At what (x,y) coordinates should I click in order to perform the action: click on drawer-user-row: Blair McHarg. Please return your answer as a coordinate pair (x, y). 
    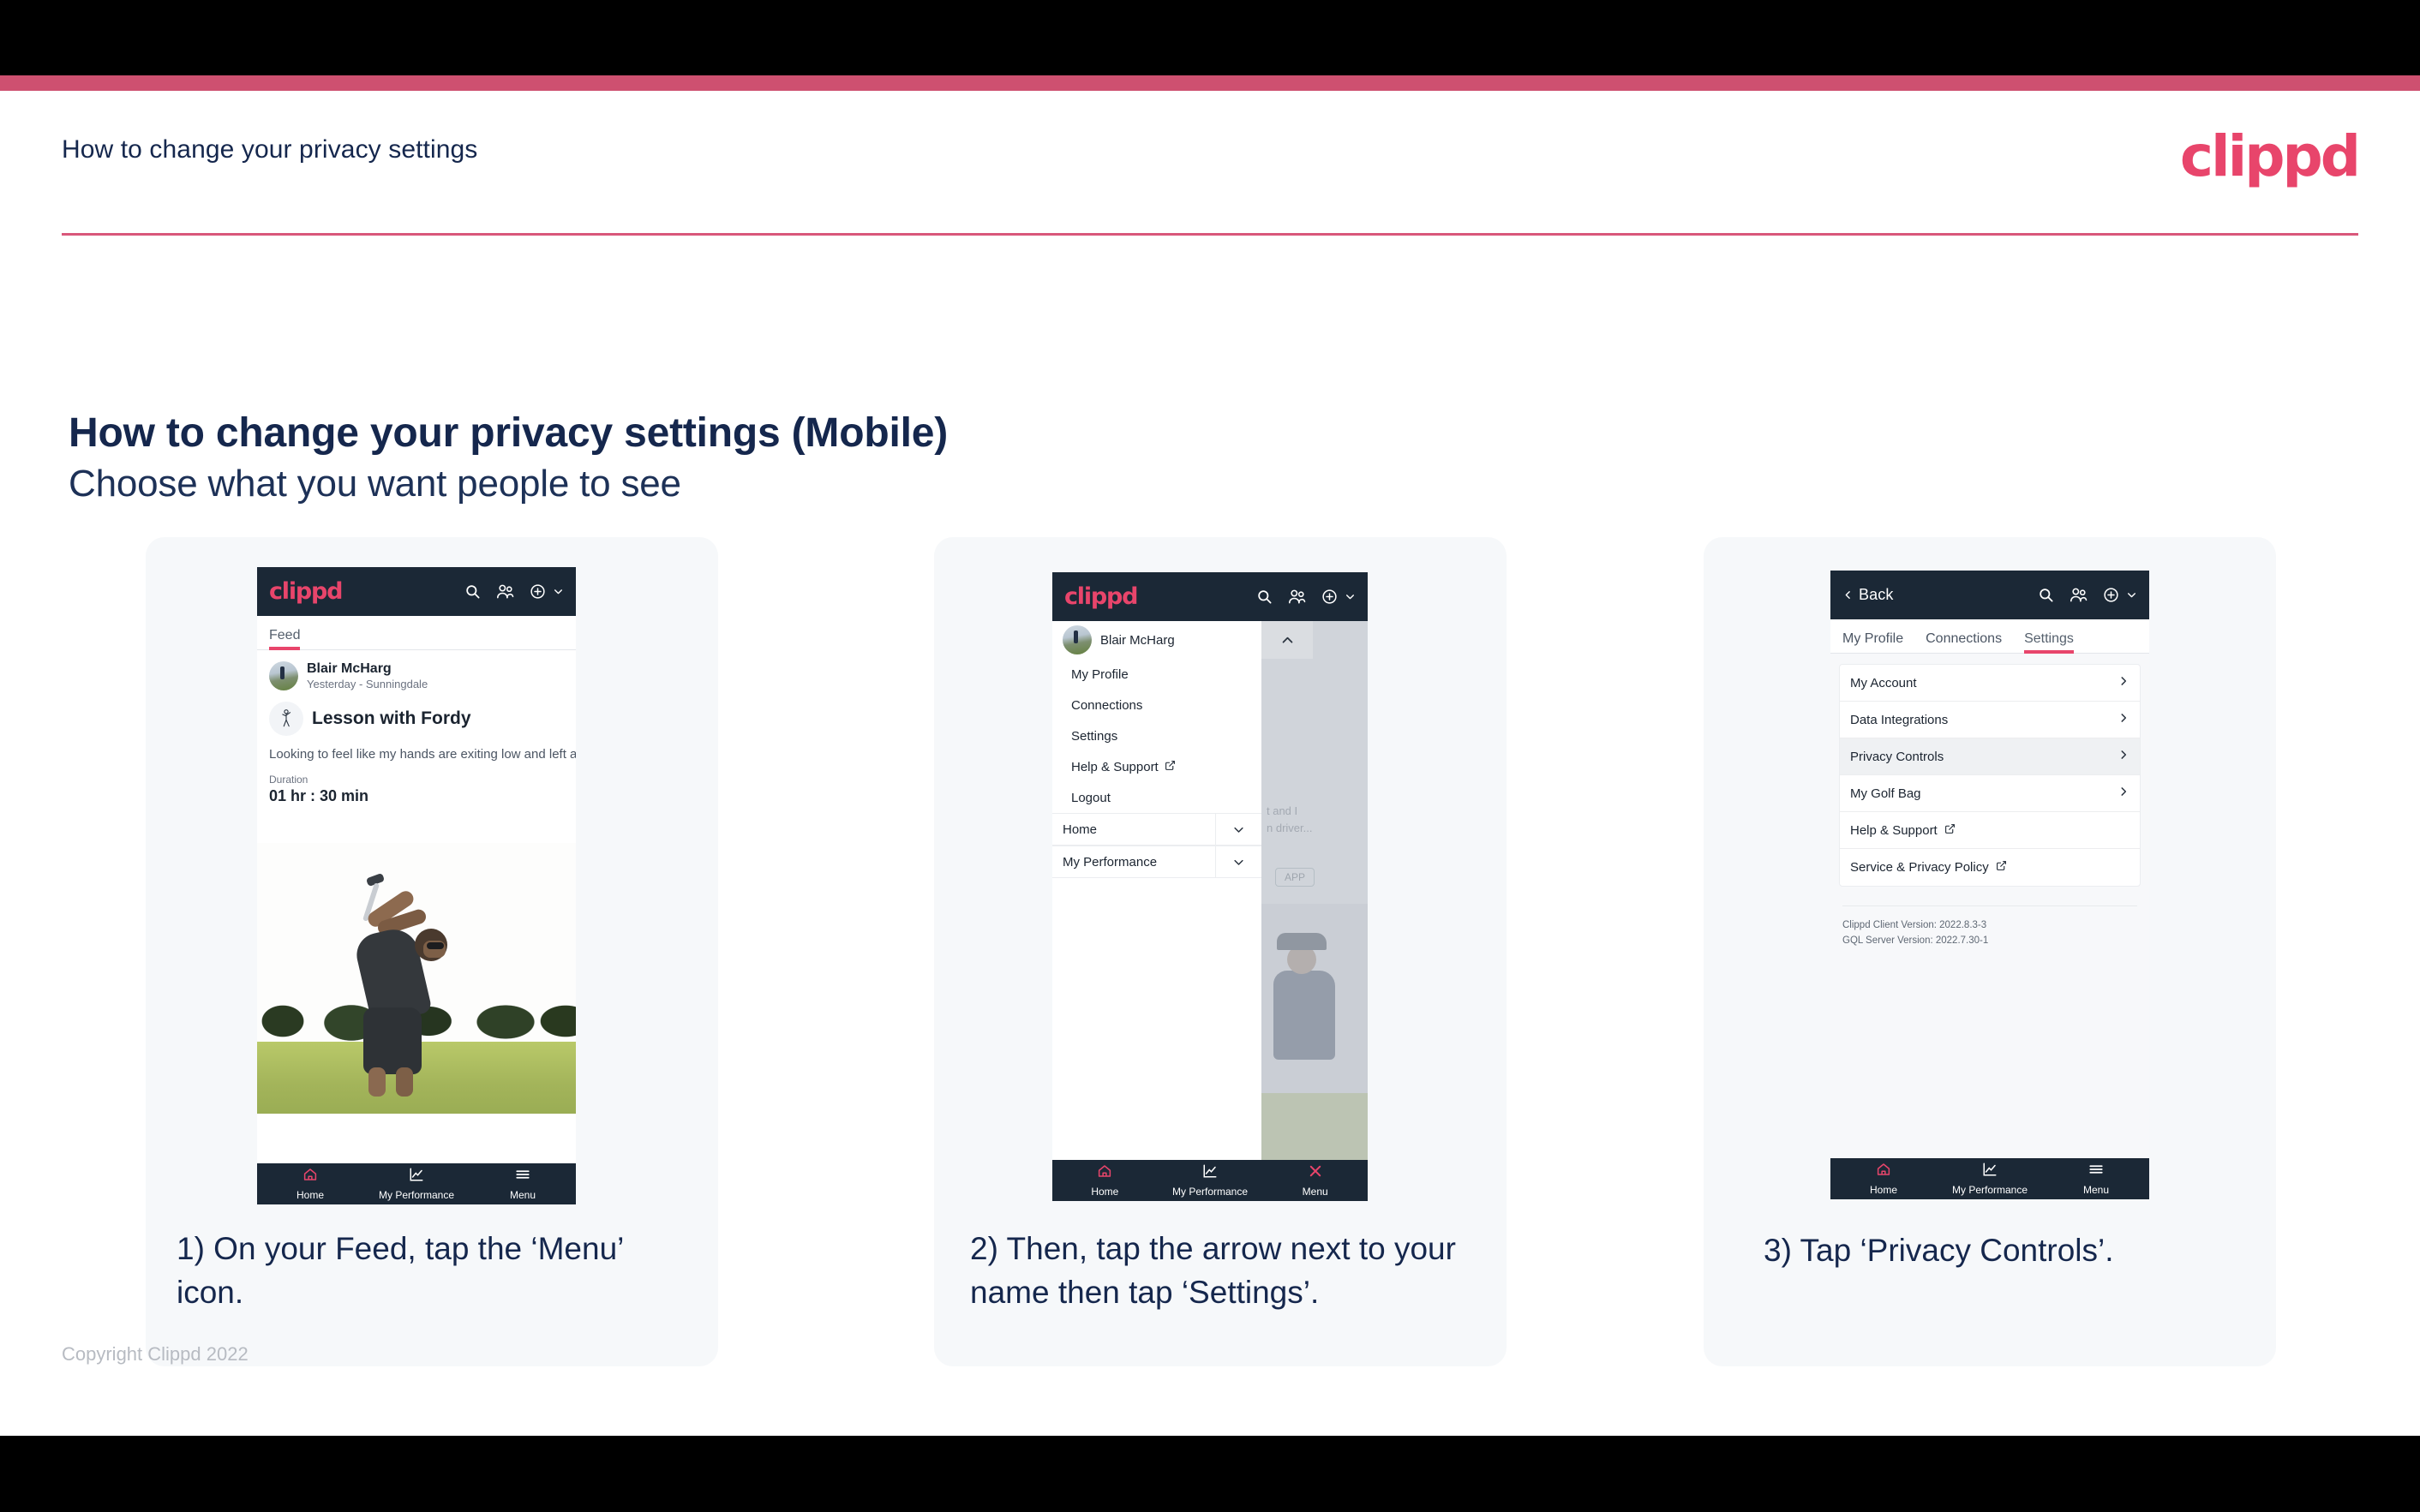
    Looking at the image, I should click on (1156, 640).